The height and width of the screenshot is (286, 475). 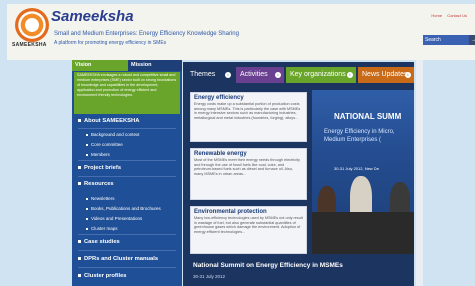 I want to click on brand-title: Sameeksha, so click(x=92, y=16).